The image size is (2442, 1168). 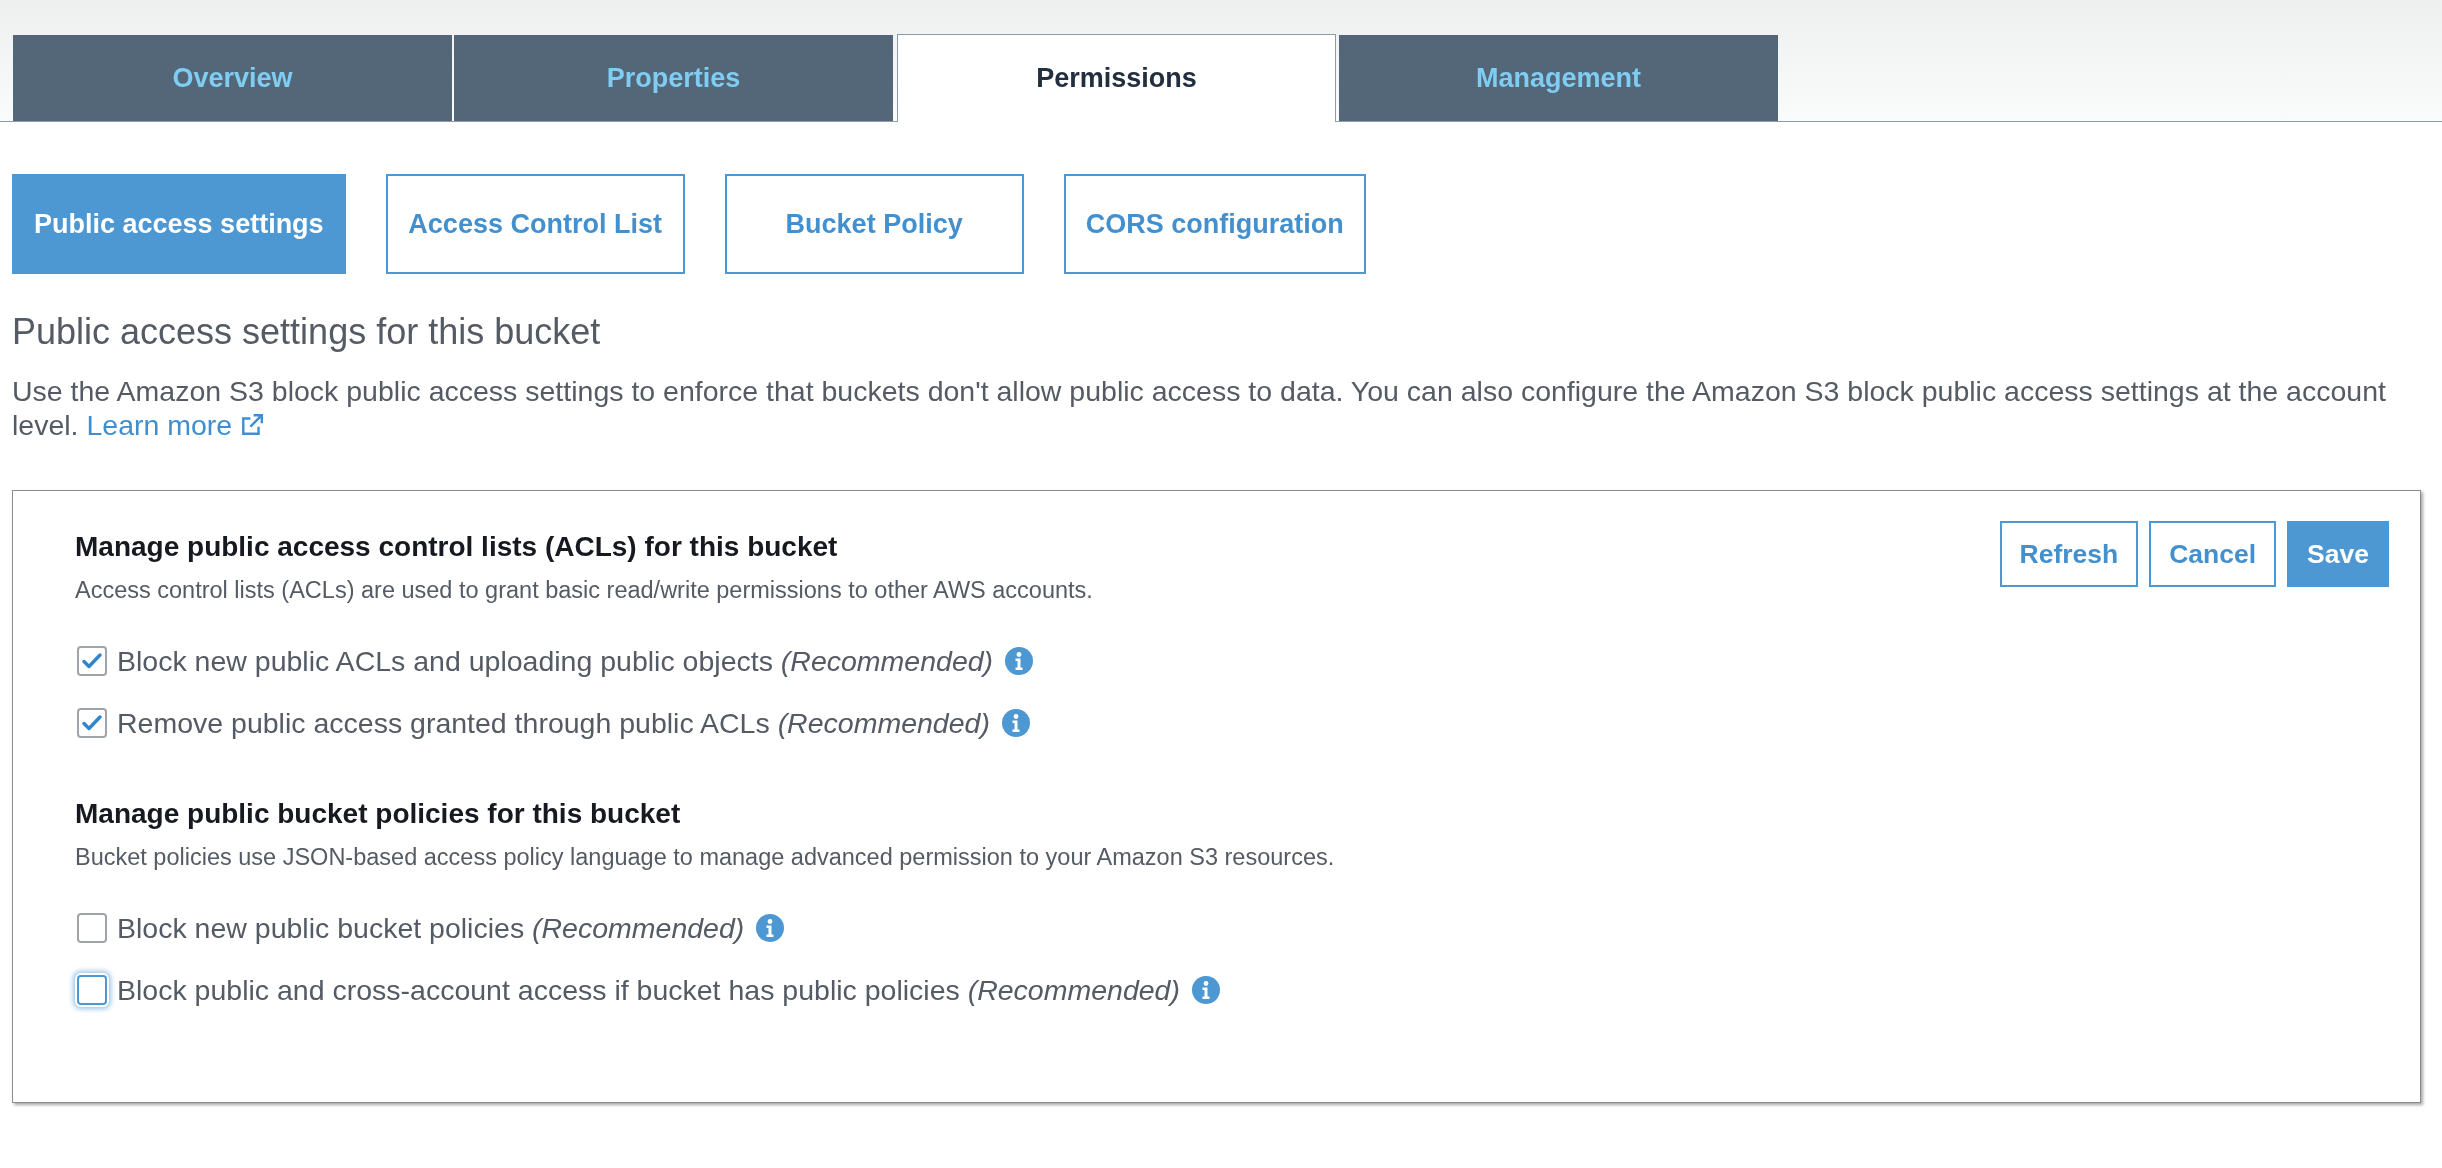 What do you see at coordinates (175, 425) in the screenshot?
I see `learn-more-link: Learn more` at bounding box center [175, 425].